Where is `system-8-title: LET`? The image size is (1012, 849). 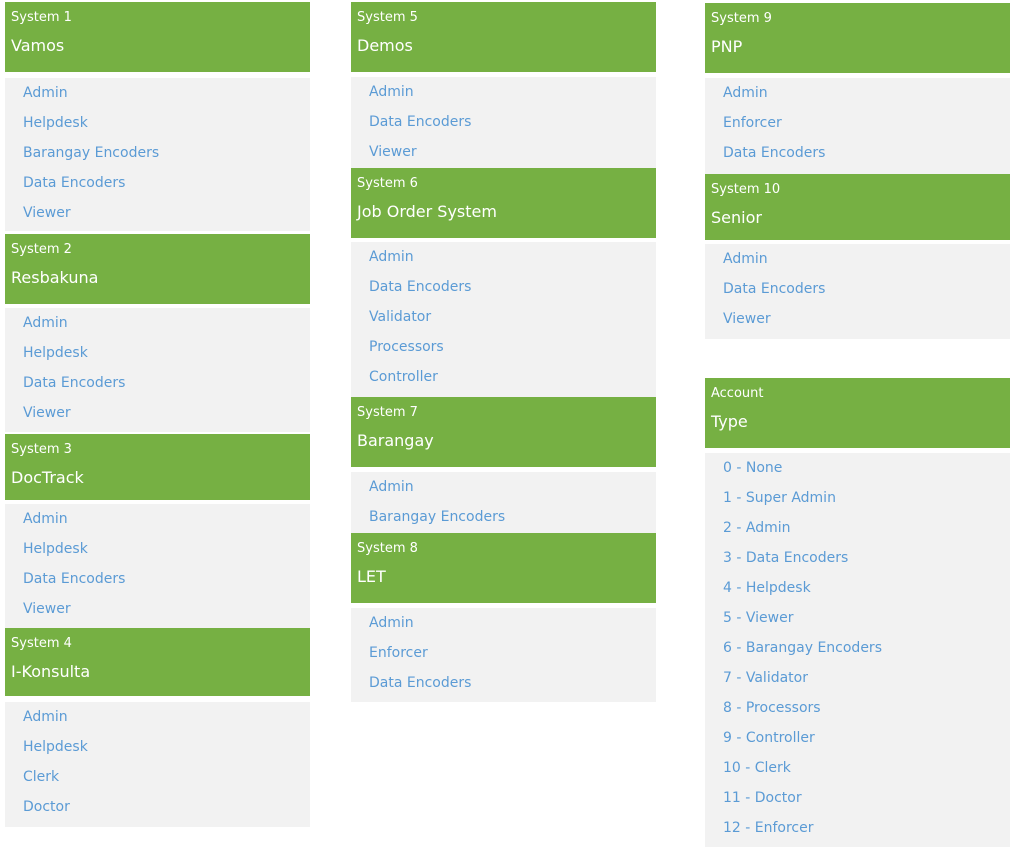
system-8-title: LET is located at coordinates (371, 576).